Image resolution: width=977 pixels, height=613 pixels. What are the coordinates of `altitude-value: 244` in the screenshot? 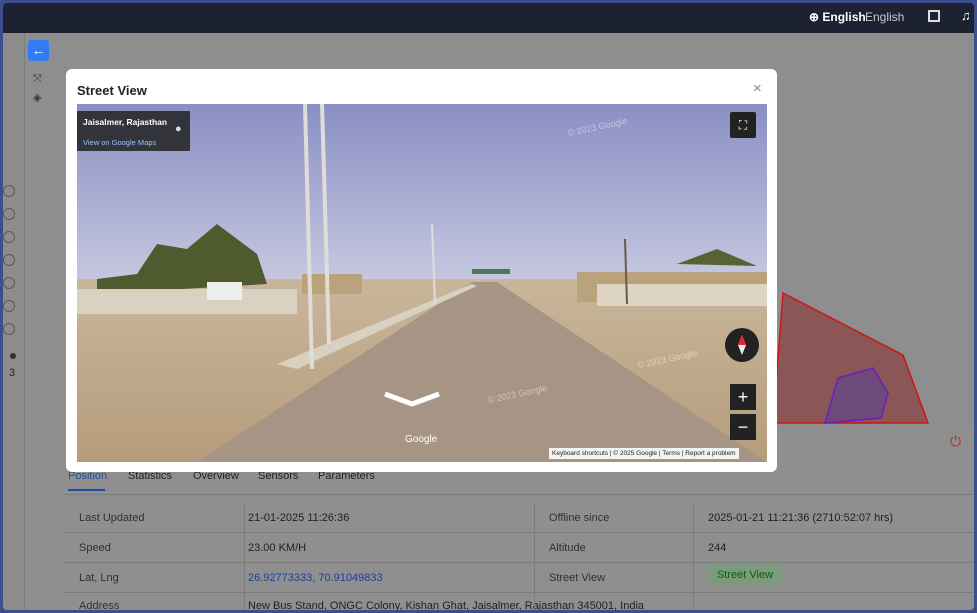 It's located at (717, 548).